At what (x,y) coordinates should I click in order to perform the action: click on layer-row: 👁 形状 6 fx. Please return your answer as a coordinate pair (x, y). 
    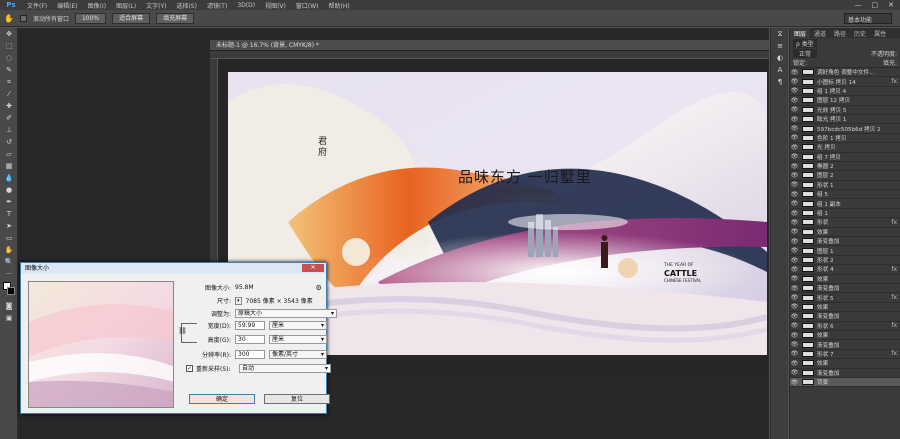
    Looking at the image, I should click on (845, 326).